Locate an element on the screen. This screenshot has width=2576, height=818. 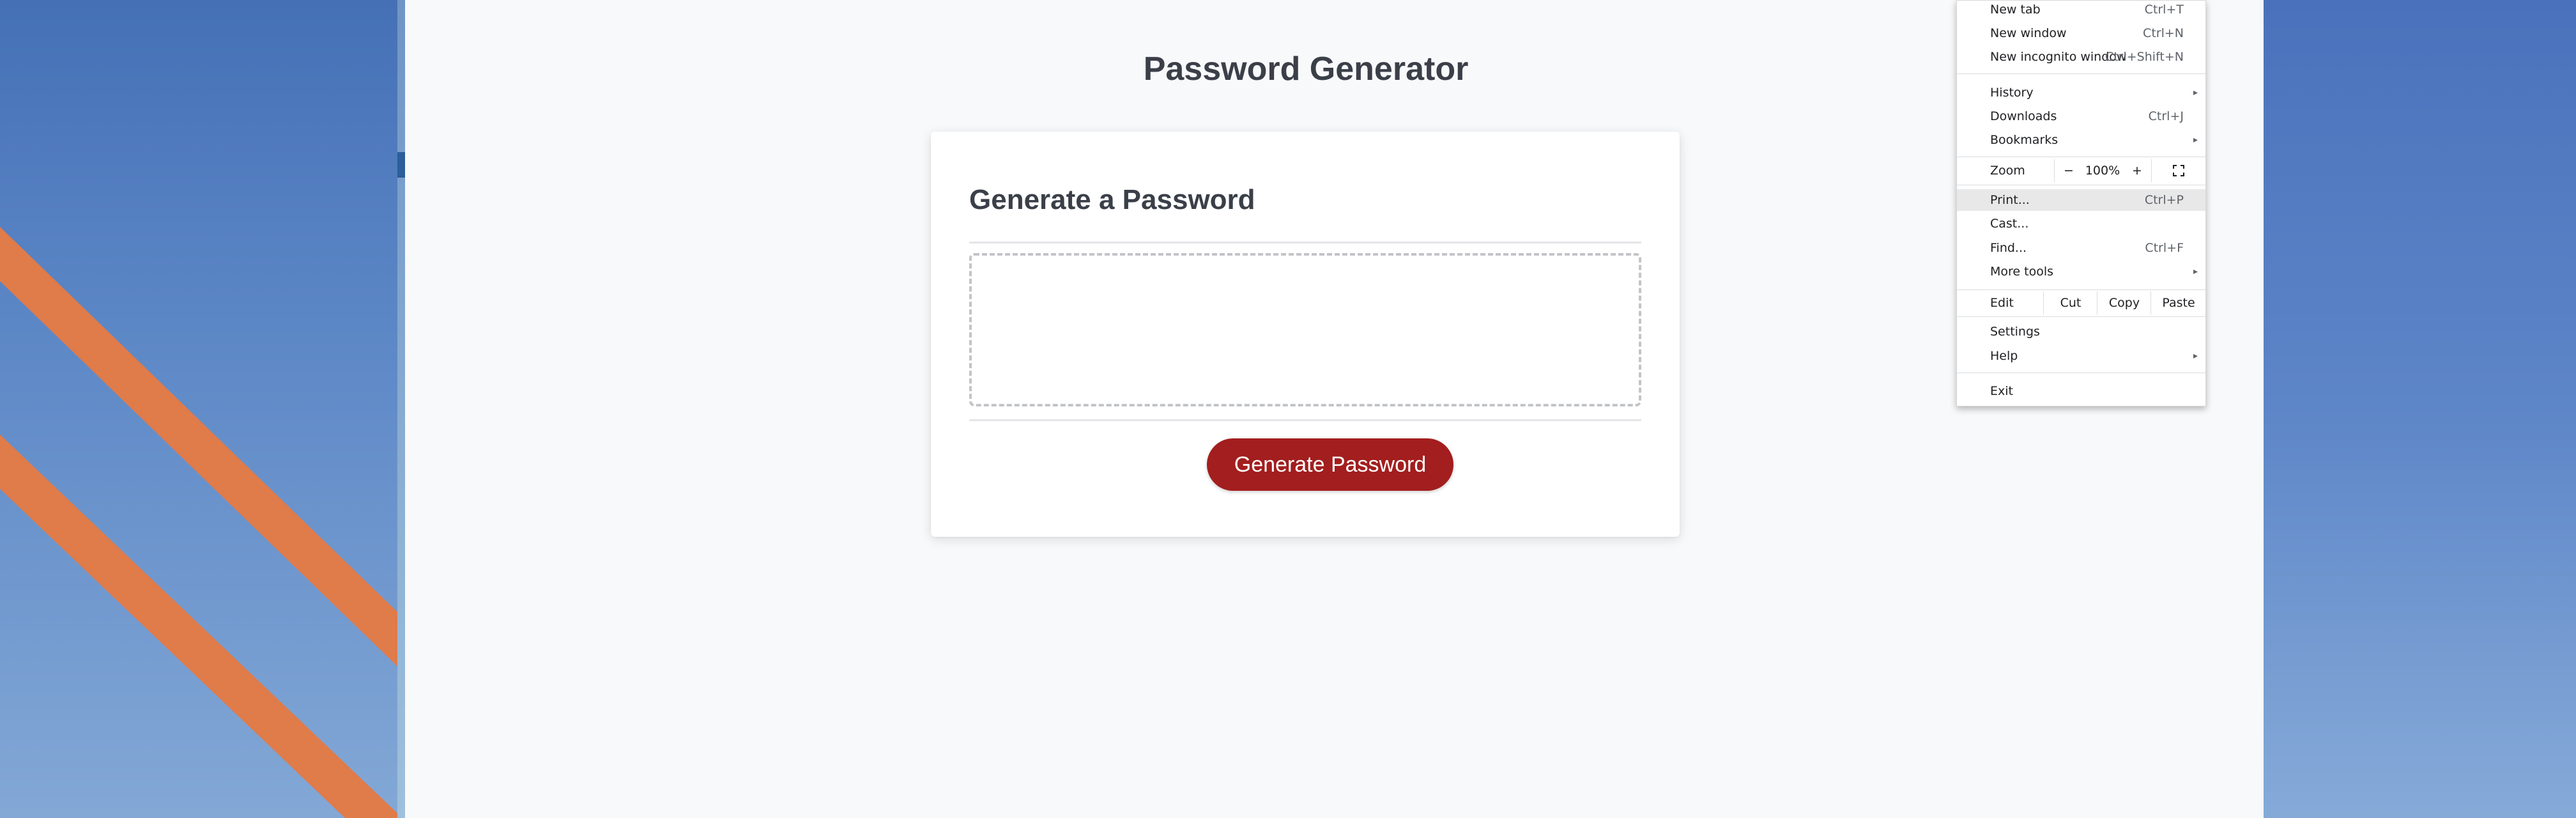
wallpaper-stripe-lower is located at coordinates (199, 626).